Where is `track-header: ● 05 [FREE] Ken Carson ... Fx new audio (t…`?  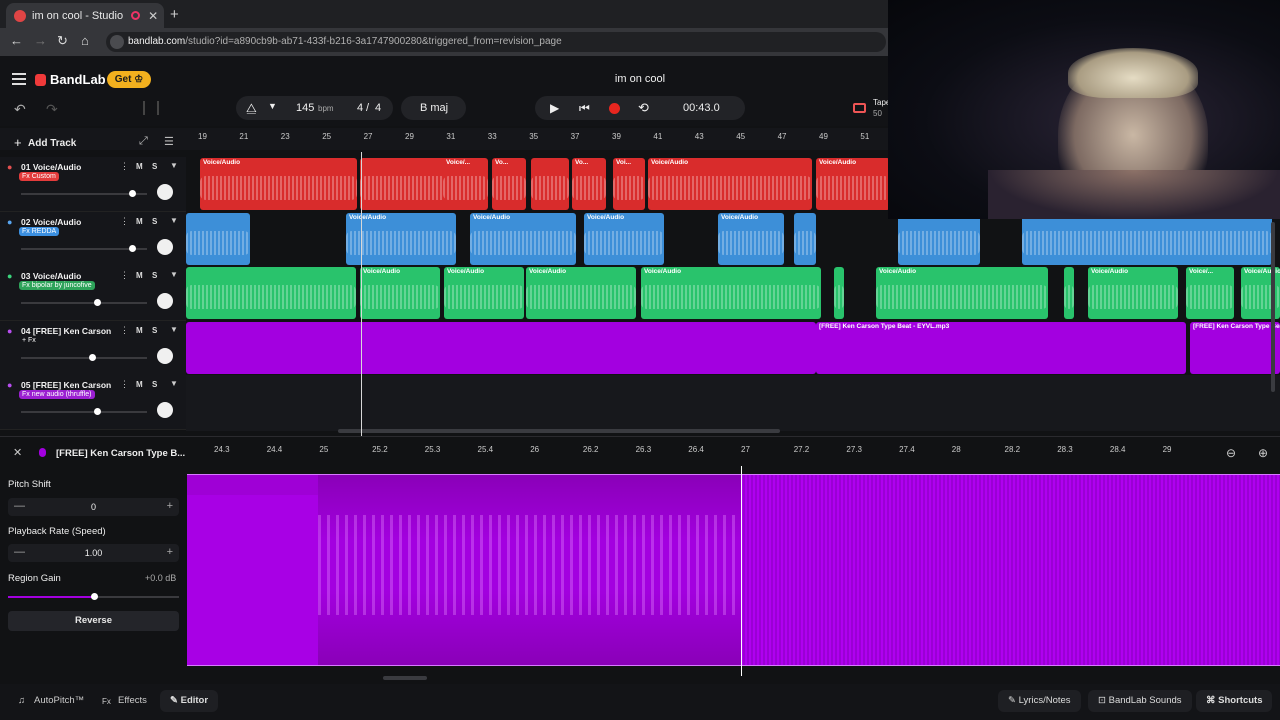
track-header: ● 05 [FREE] Ken Carson ... Fx new audio (t… is located at coordinates (93, 403).